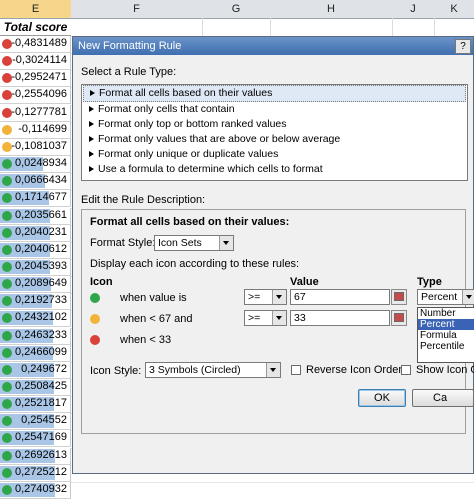 The image size is (474, 499). What do you see at coordinates (296, 370) in the screenshot?
I see `reverse-icon-order-checkbox` at bounding box center [296, 370].